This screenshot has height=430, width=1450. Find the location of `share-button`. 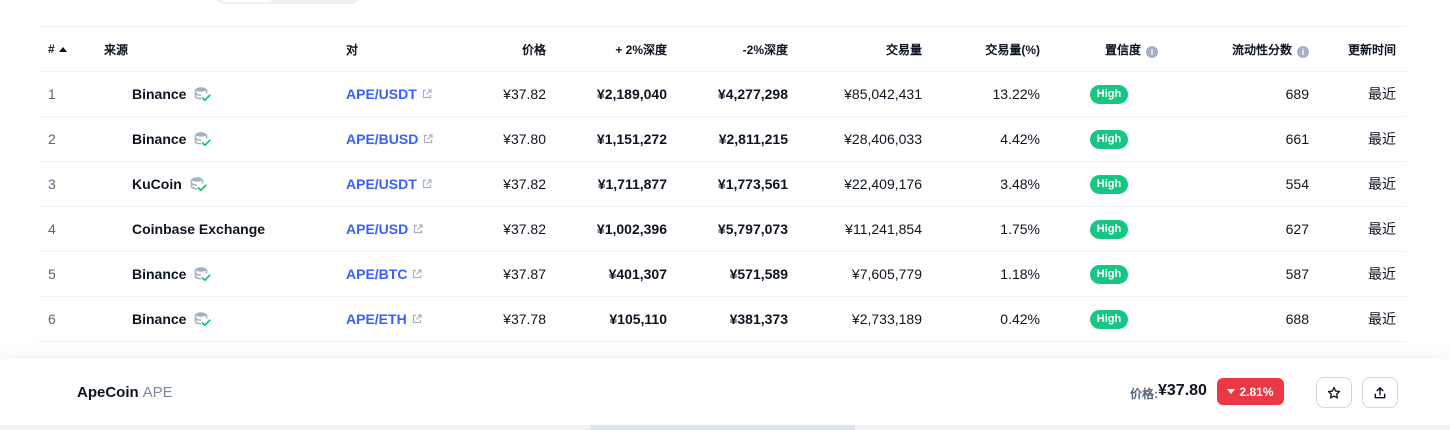

share-button is located at coordinates (1380, 392).